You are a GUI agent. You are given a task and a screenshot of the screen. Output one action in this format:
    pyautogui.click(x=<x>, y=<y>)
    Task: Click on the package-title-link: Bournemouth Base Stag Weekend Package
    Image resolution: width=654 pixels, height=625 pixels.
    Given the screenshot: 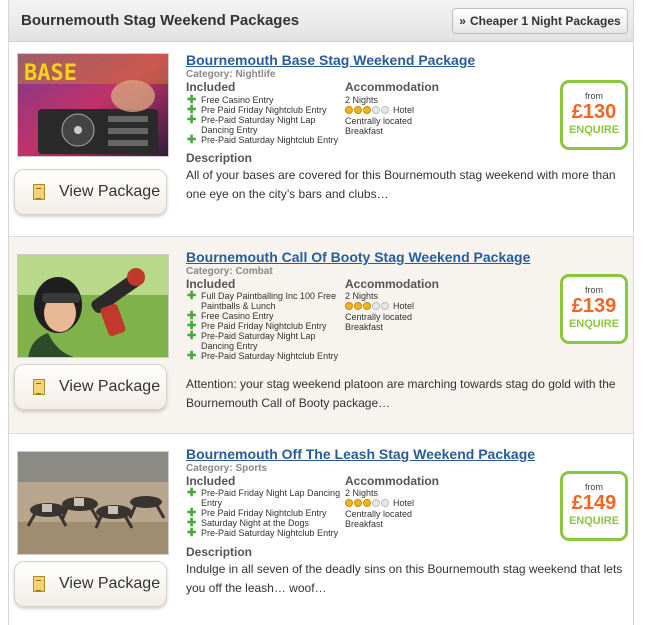 What is the action you would take?
    pyautogui.click(x=330, y=60)
    